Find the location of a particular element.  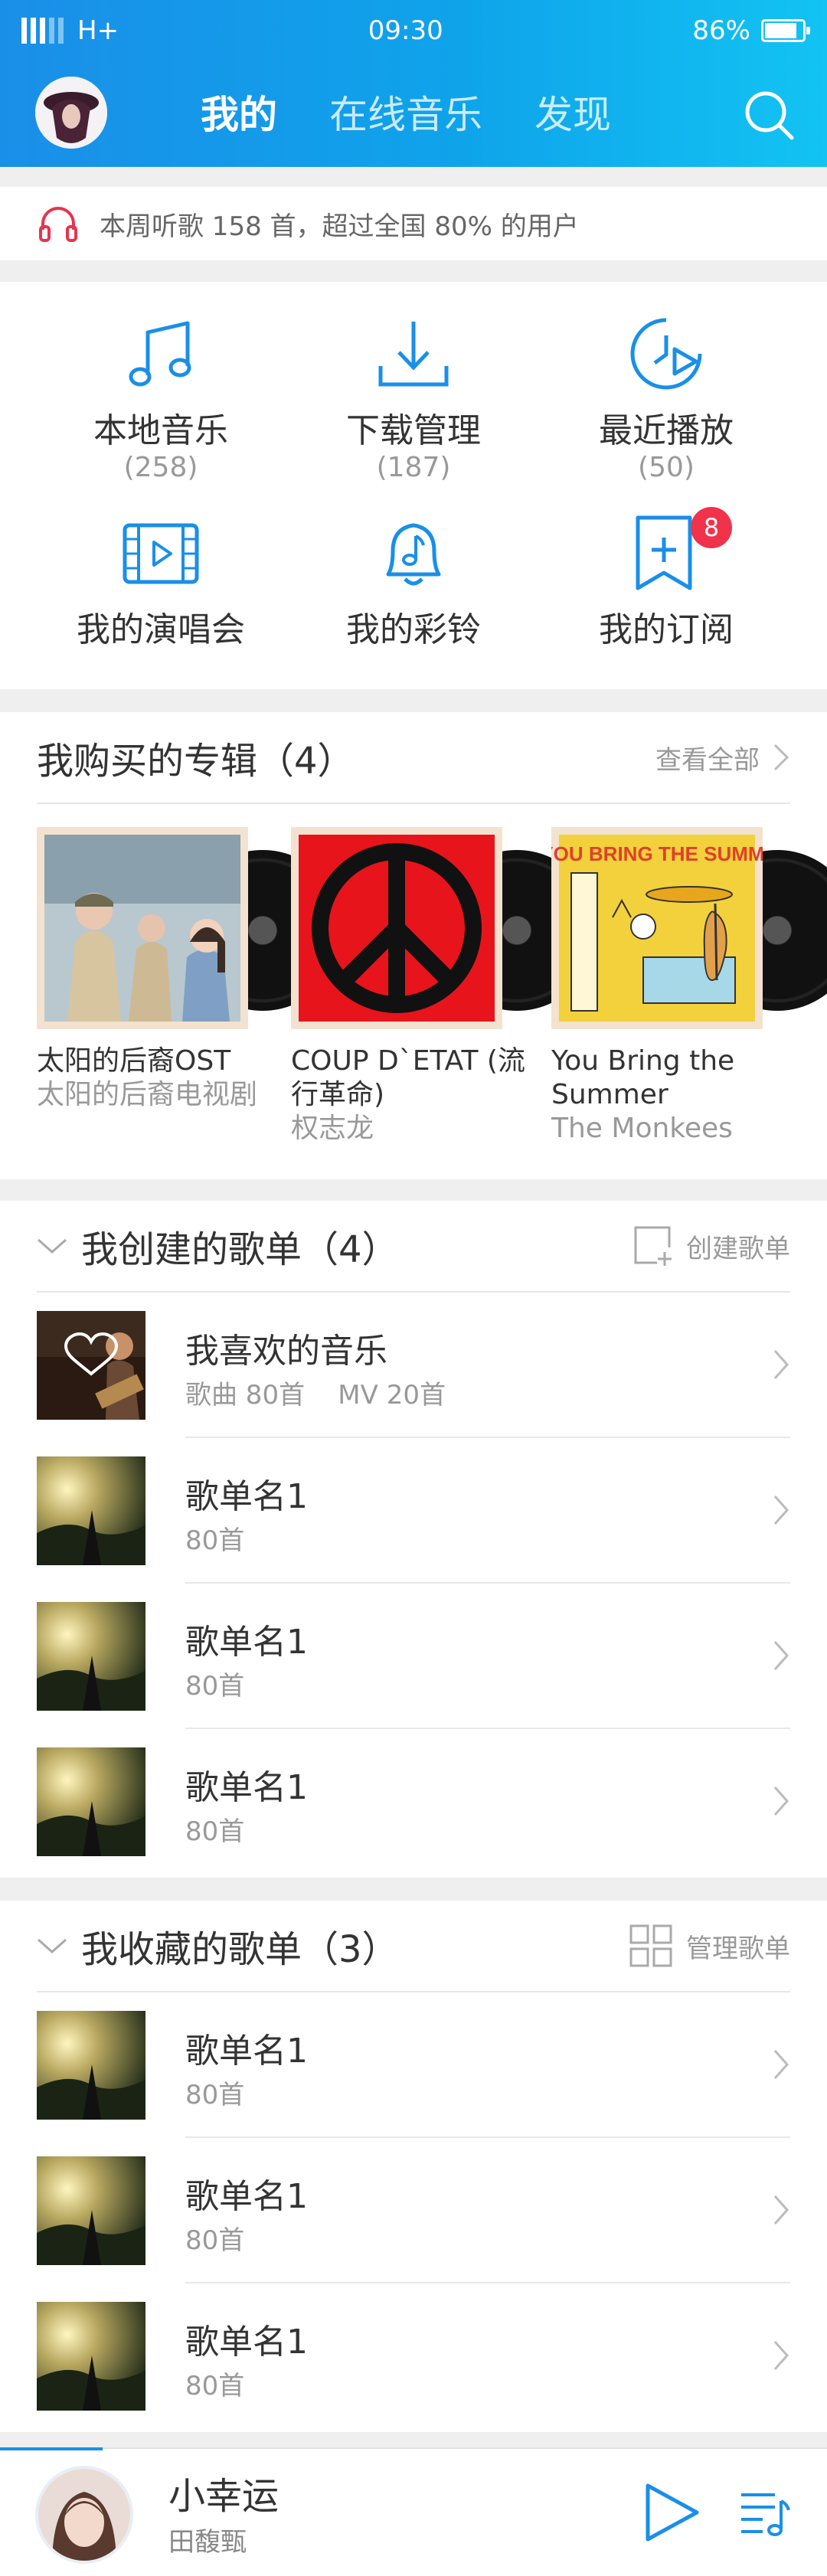

create-playlist-button: 创建歌单 is located at coordinates (710, 1245).